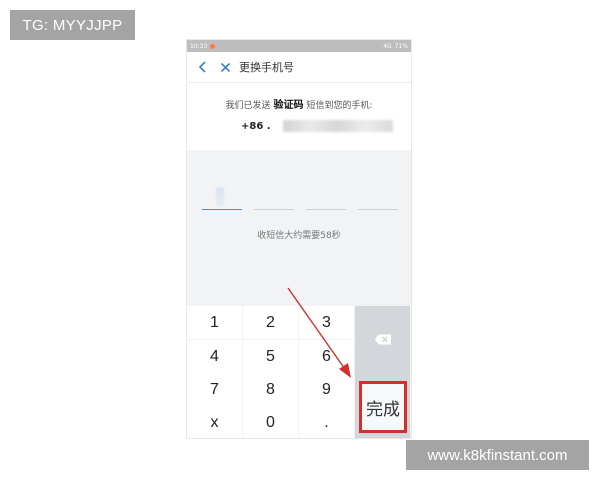 The image size is (600, 480). I want to click on backspace-icon, so click(382, 339).